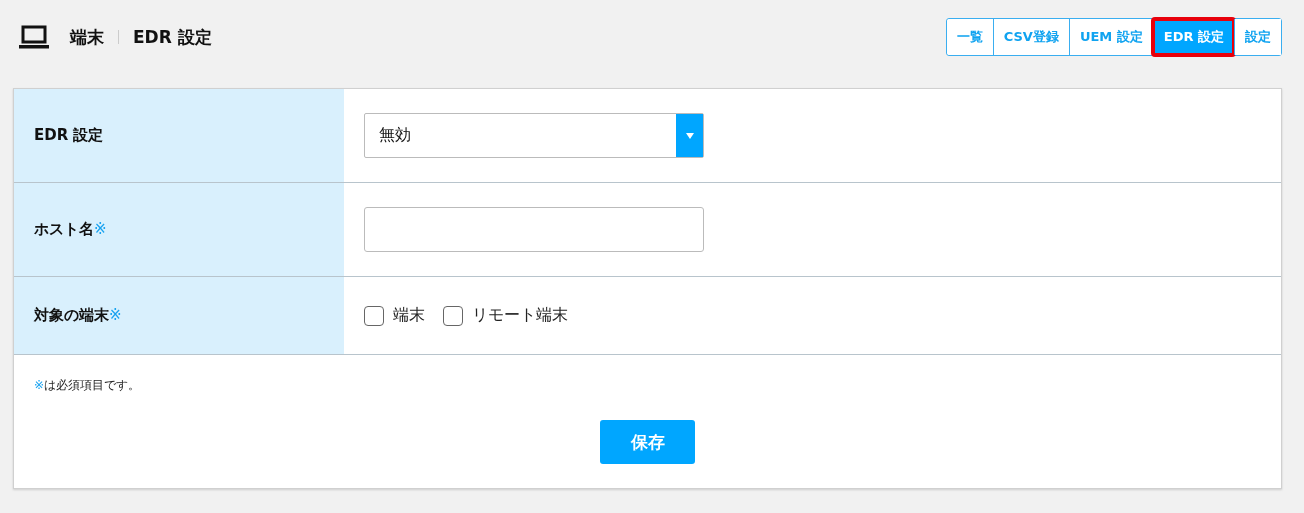 Image resolution: width=1304 pixels, height=513 pixels. What do you see at coordinates (34, 37) in the screenshot?
I see `laptop-icon` at bounding box center [34, 37].